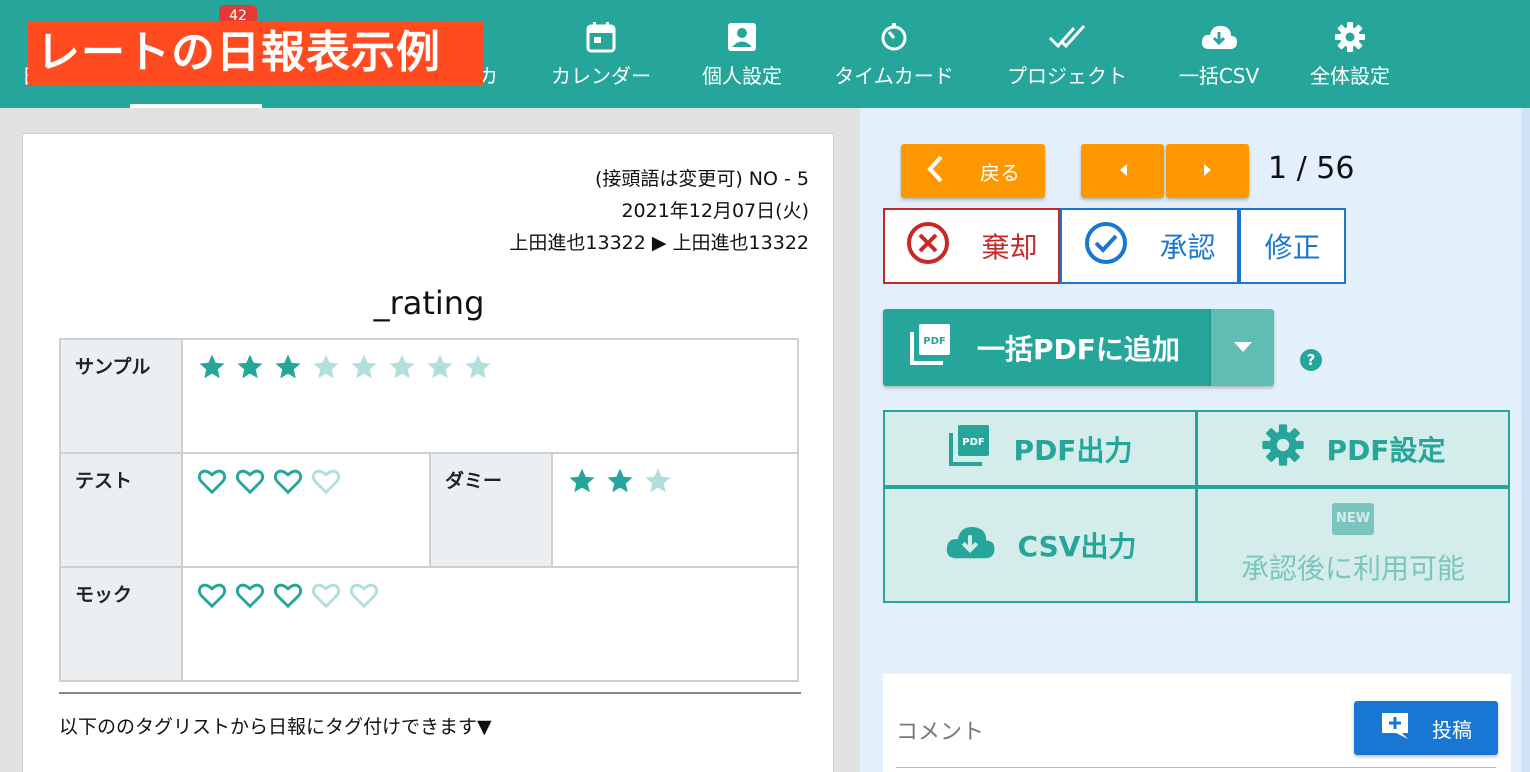 This screenshot has height=772, width=1530. Describe the element at coordinates (275, 727) in the screenshot. I see `tag-list-note: 以下ののタグリストから日報にタグ付けできます▼` at that location.